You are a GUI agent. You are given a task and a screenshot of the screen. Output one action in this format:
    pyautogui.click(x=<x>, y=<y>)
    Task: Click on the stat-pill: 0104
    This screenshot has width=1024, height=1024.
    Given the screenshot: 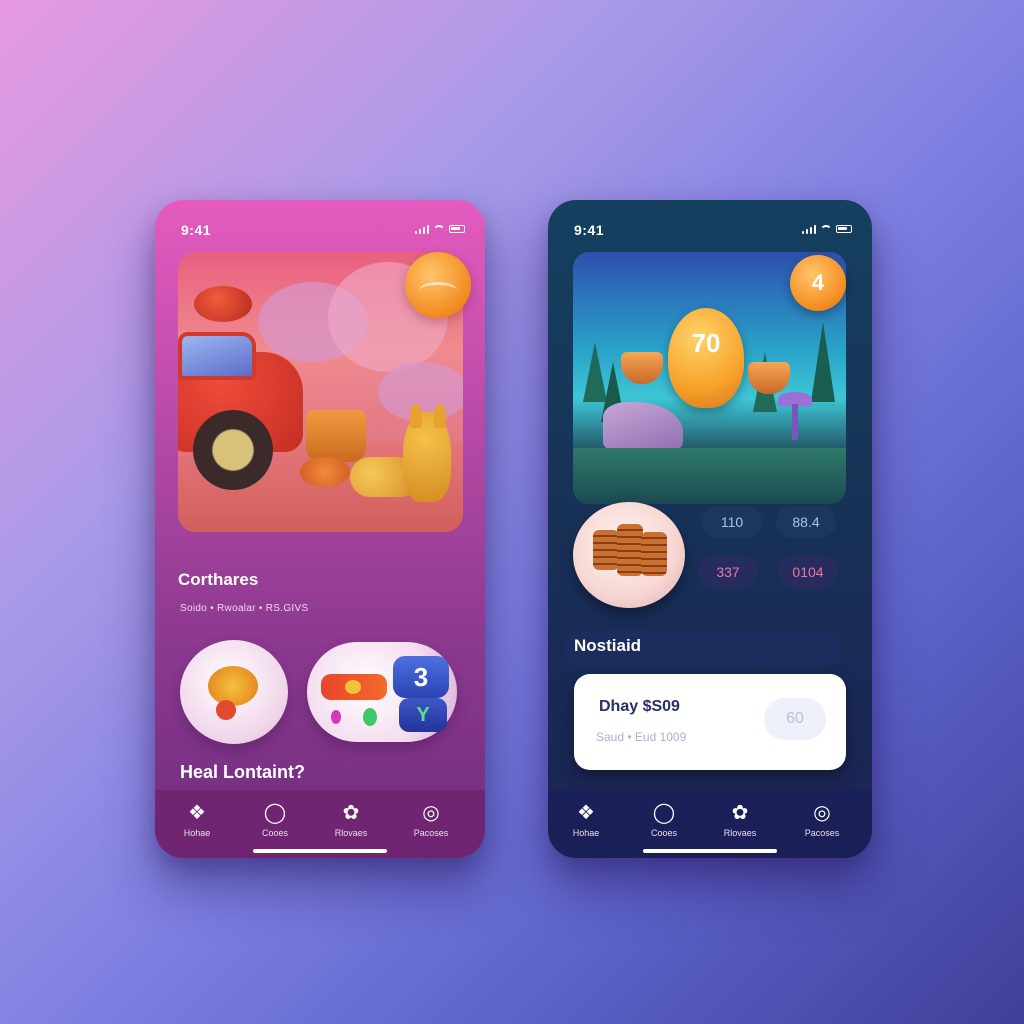 What is the action you would take?
    pyautogui.click(x=808, y=572)
    